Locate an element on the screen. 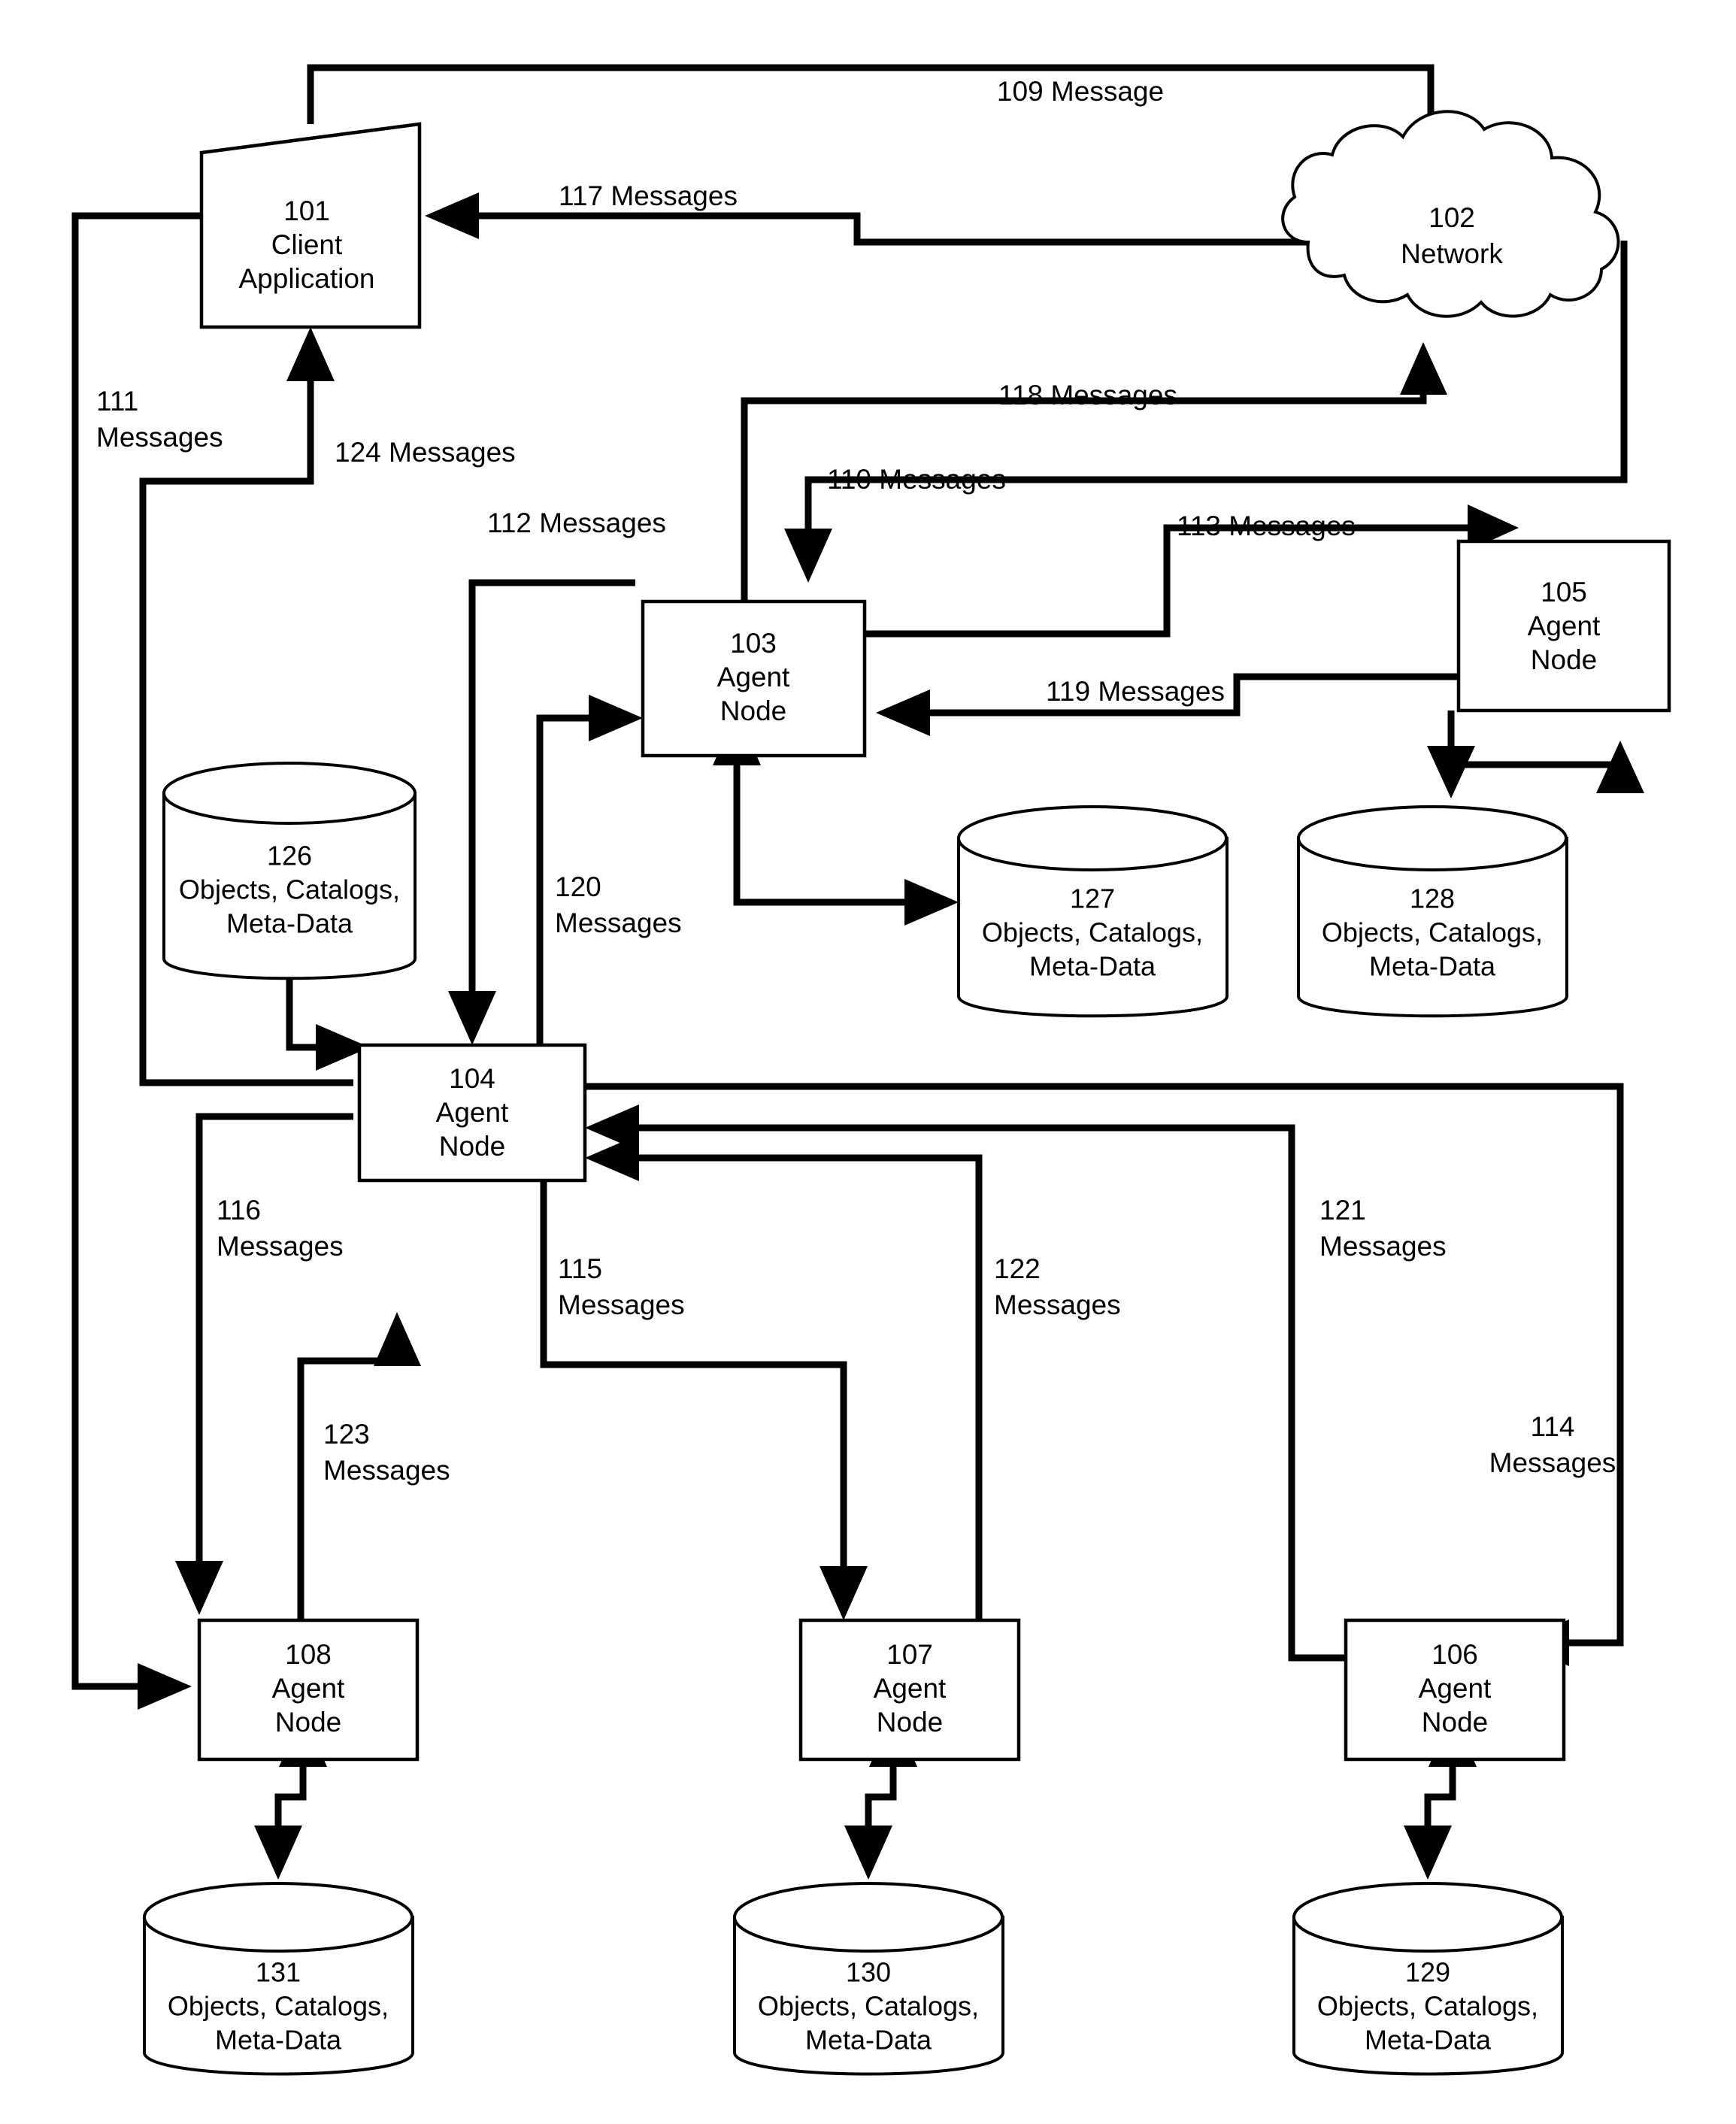  node-108-id: 108 is located at coordinates (308, 1654).